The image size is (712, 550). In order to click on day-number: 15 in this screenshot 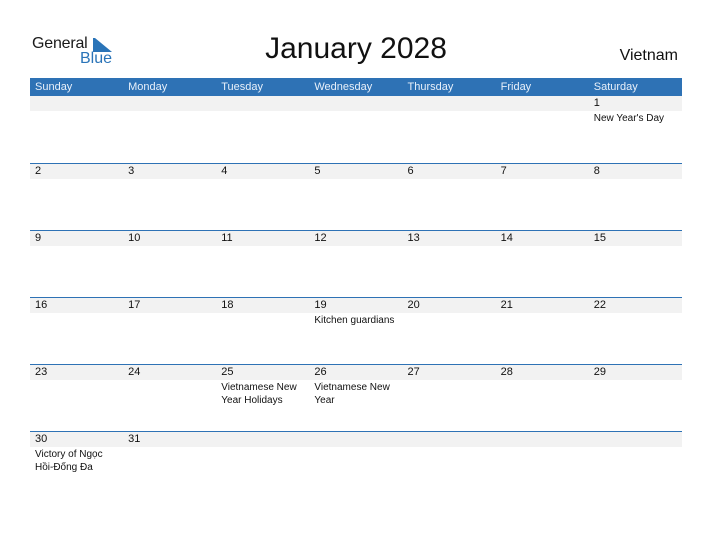, I will do `click(599, 238)`.